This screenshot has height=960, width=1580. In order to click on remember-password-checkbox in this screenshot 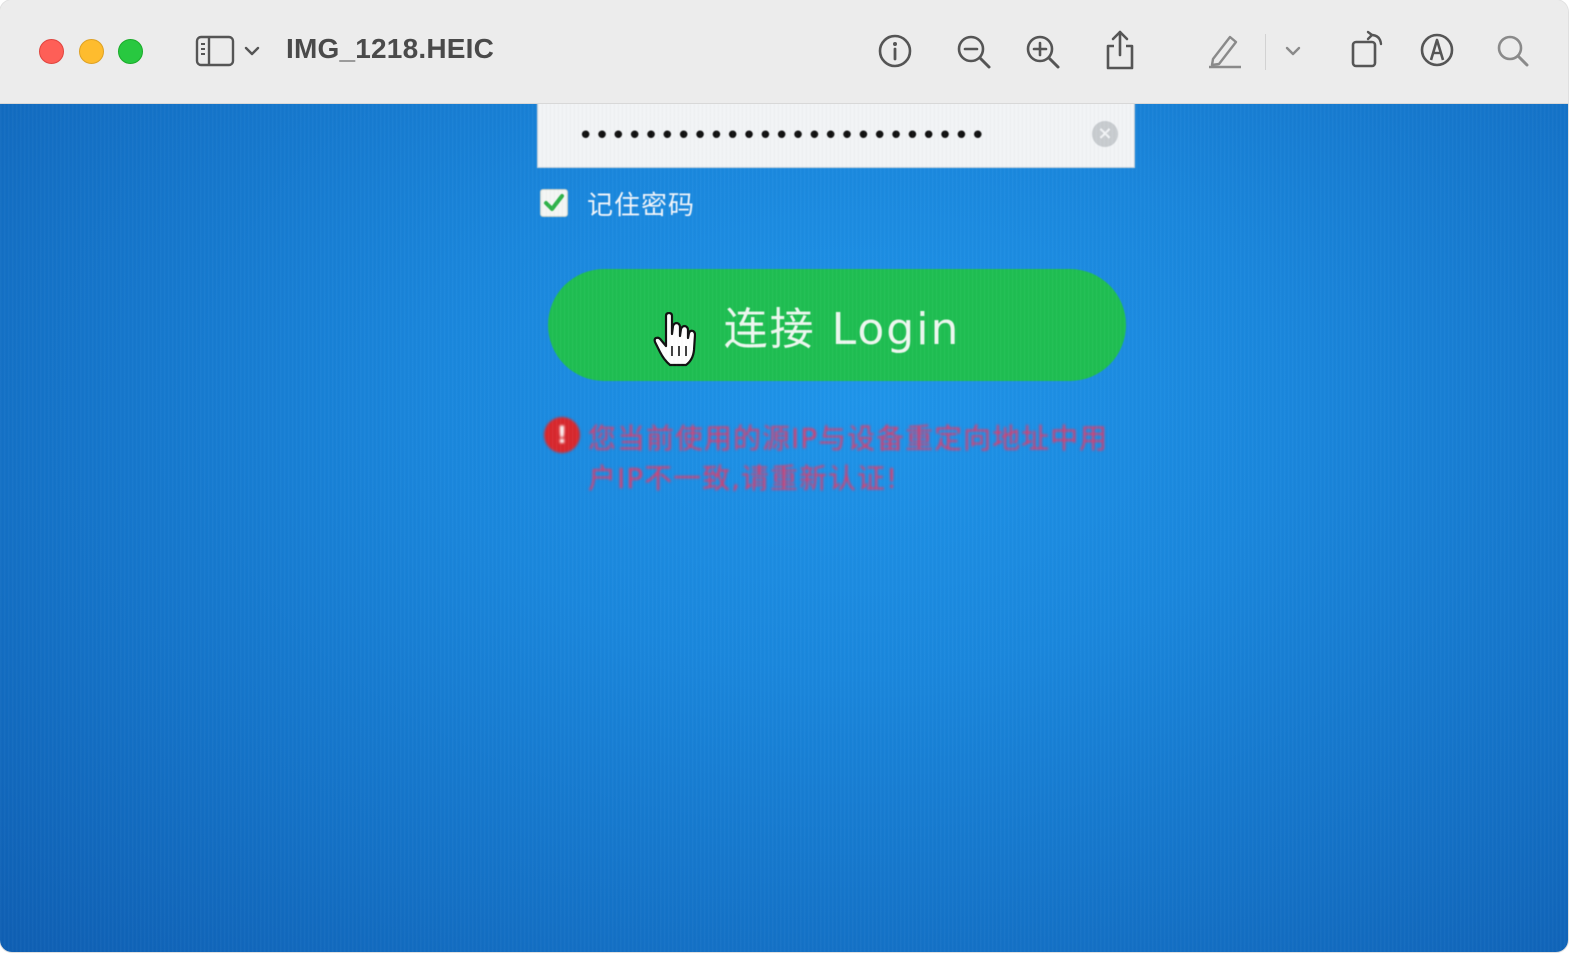, I will do `click(554, 203)`.